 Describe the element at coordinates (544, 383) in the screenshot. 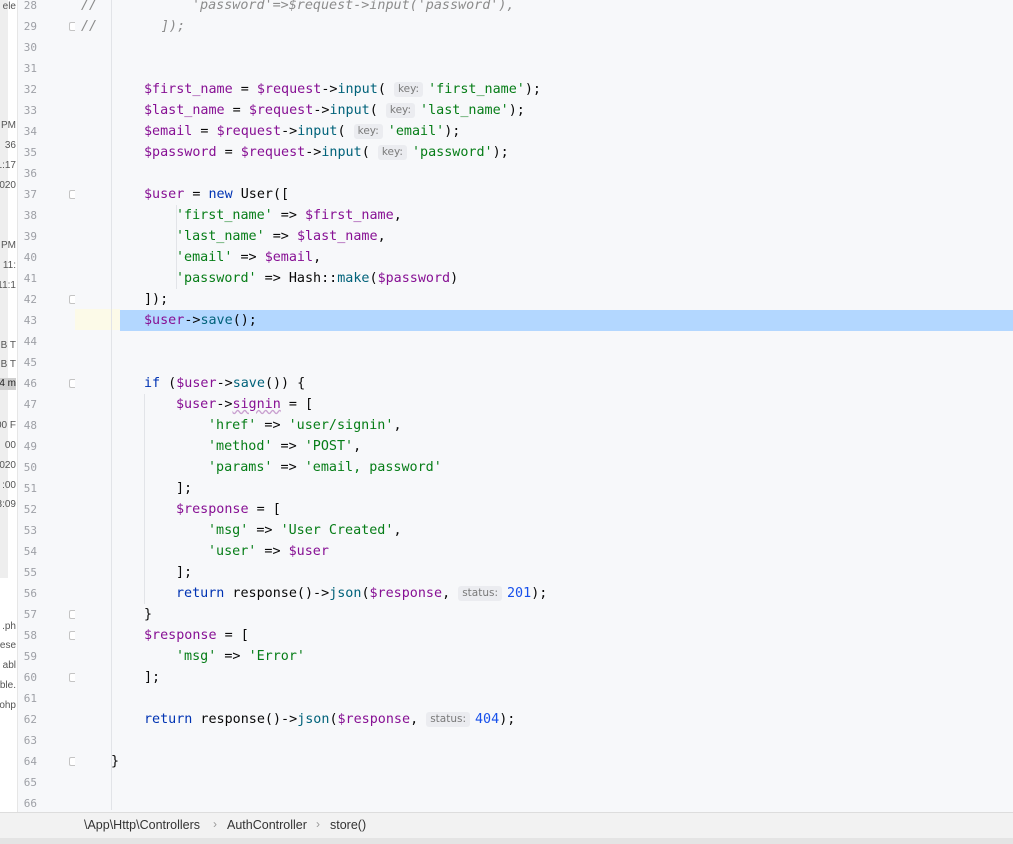

I see `code-line-46: if ($user->save()) {` at that location.